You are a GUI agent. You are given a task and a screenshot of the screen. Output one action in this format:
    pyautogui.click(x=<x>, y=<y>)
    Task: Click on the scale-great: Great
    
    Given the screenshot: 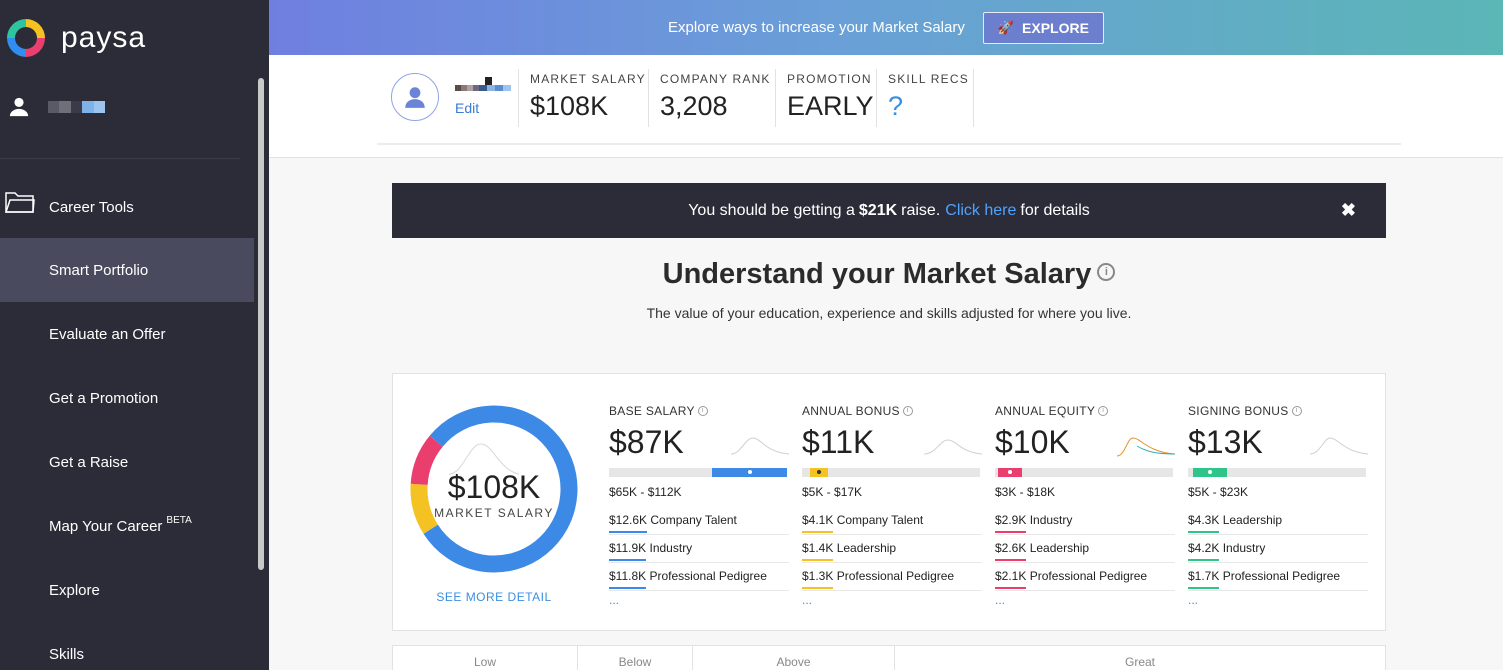 What is the action you would take?
    pyautogui.click(x=1139, y=658)
    